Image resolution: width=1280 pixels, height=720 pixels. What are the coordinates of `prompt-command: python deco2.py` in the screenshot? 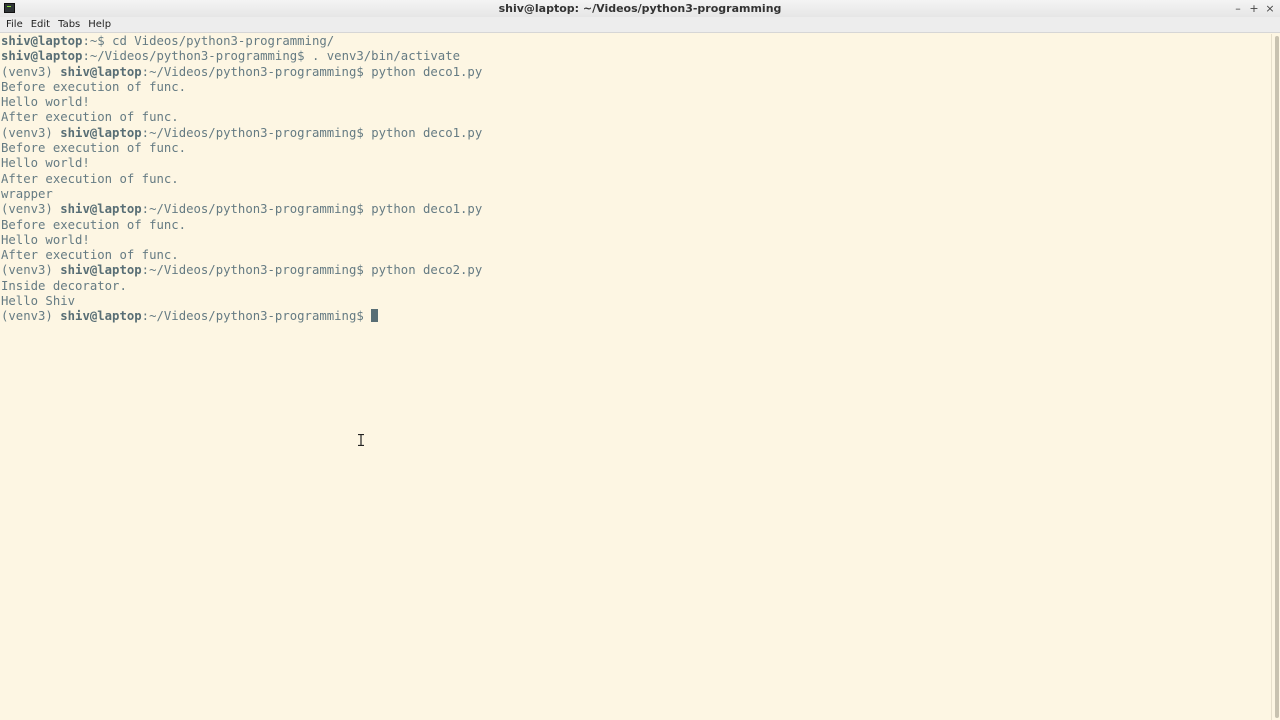 It's located at (427, 270).